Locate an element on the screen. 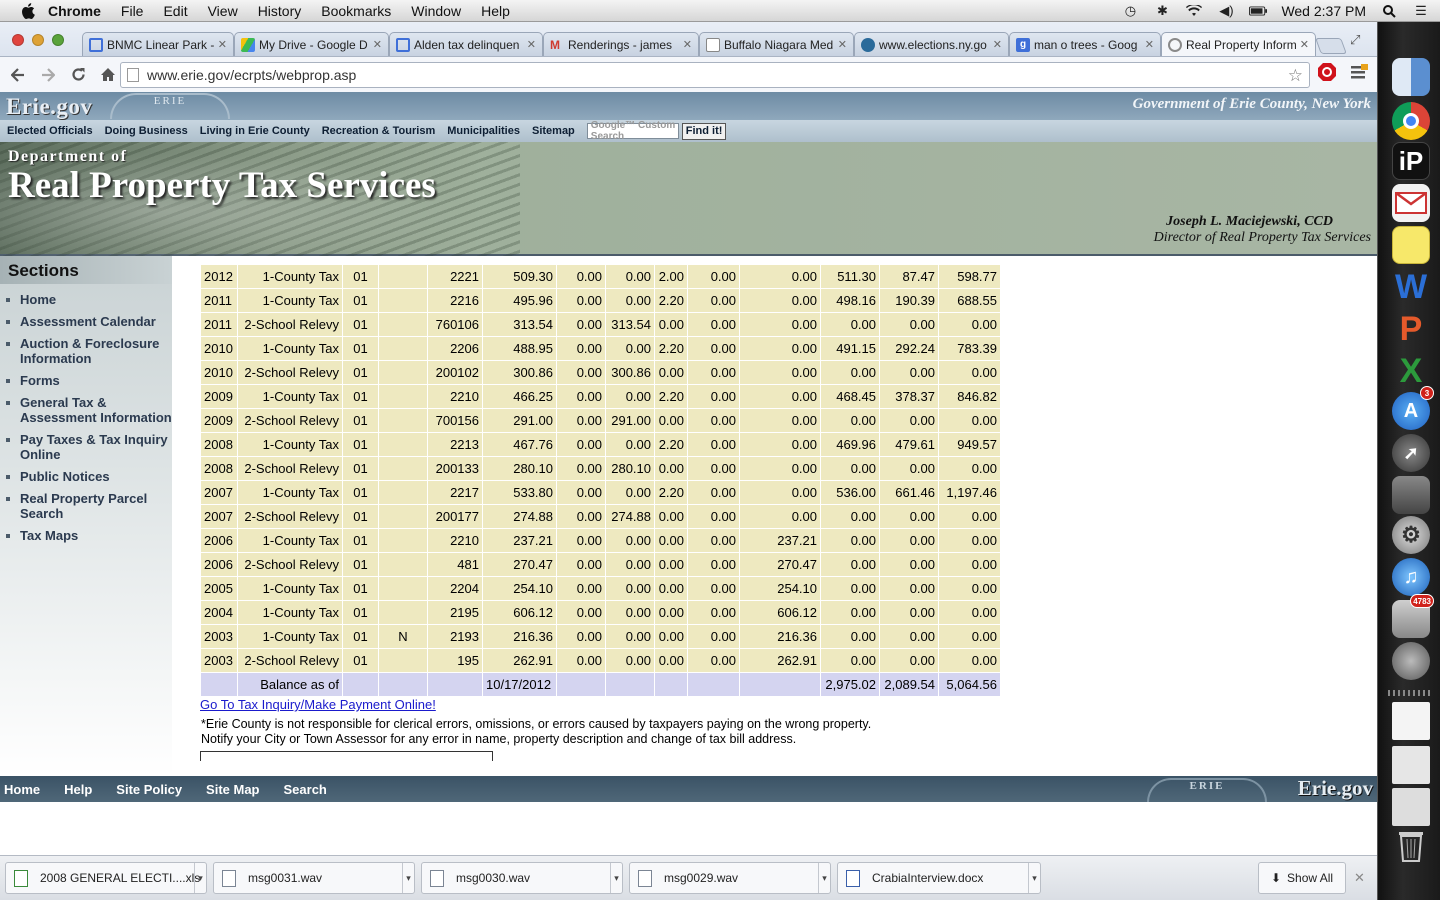  sidebar-link: Real Property Parcel Search is located at coordinates (86, 506).